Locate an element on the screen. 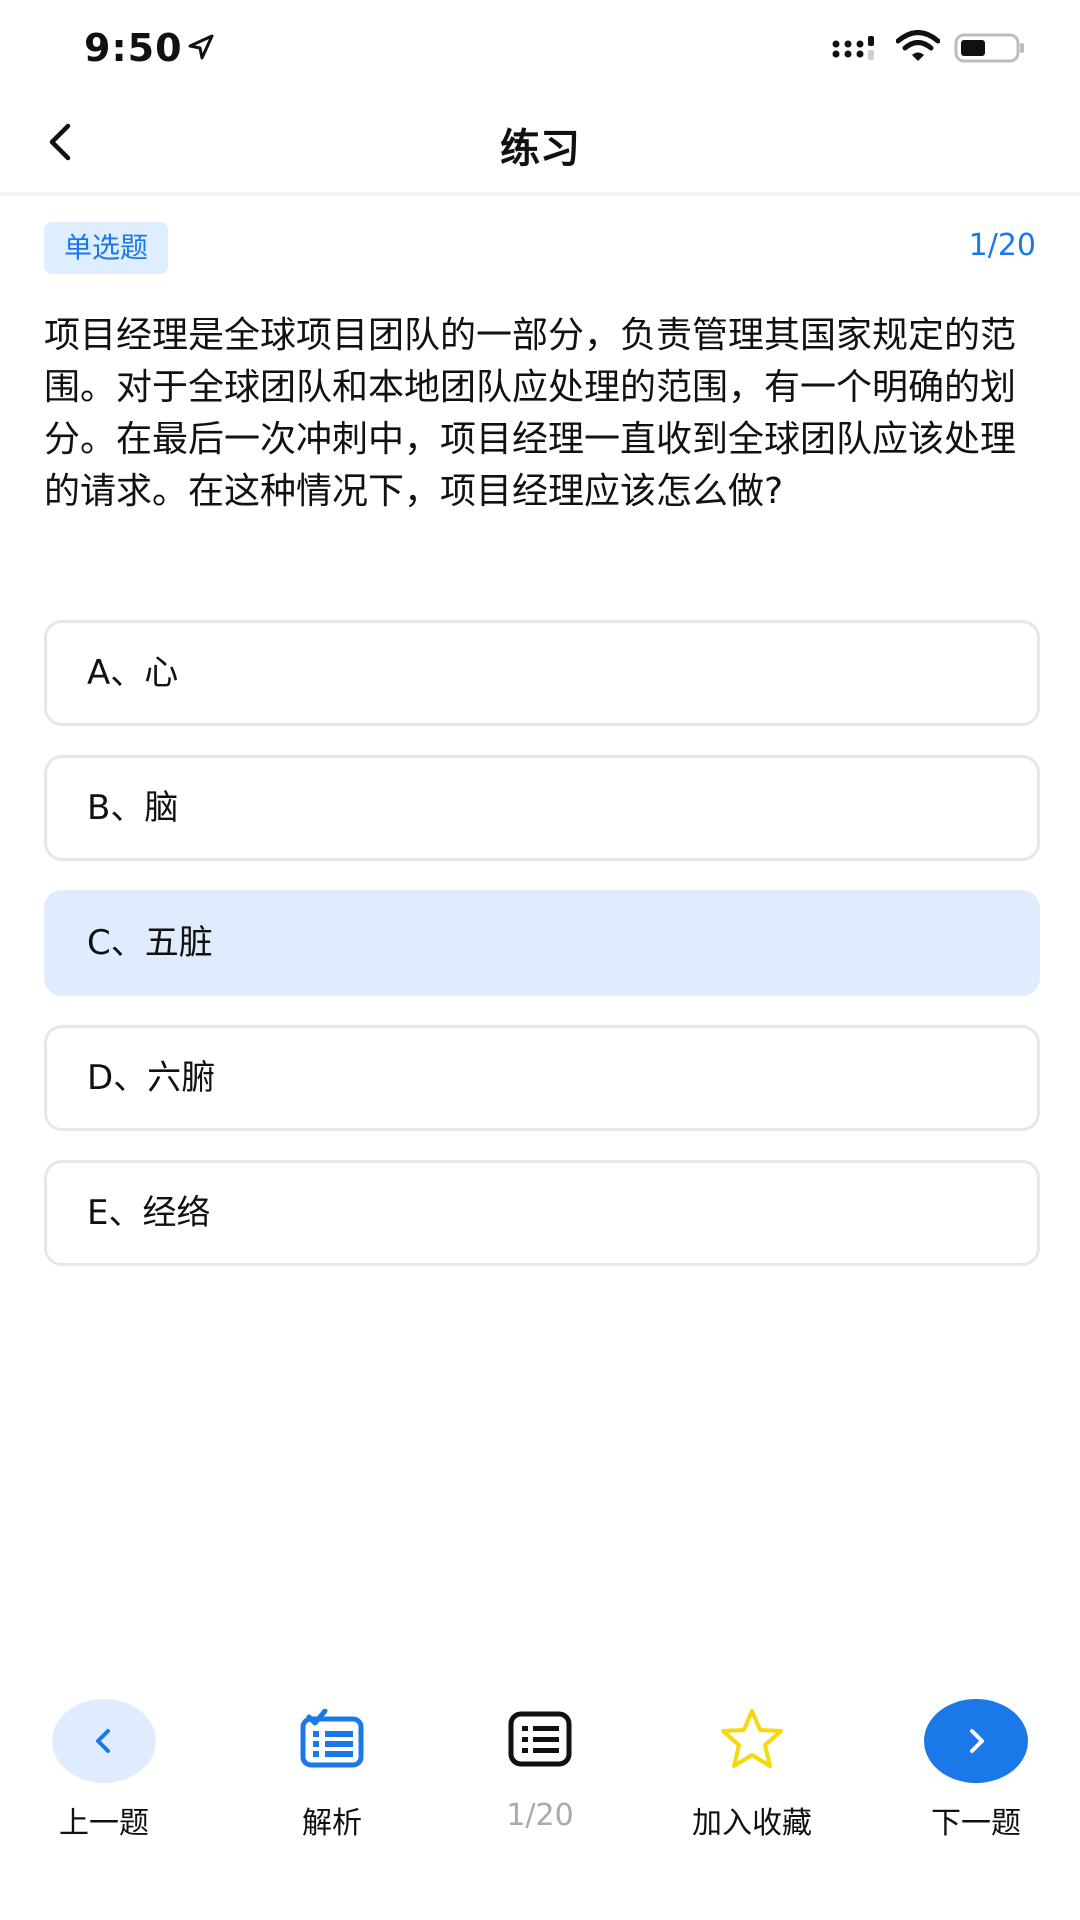  bottom-toolbar: 上一题 解析 1/20 加入收藏 下一题 is located at coordinates (540, 1770).